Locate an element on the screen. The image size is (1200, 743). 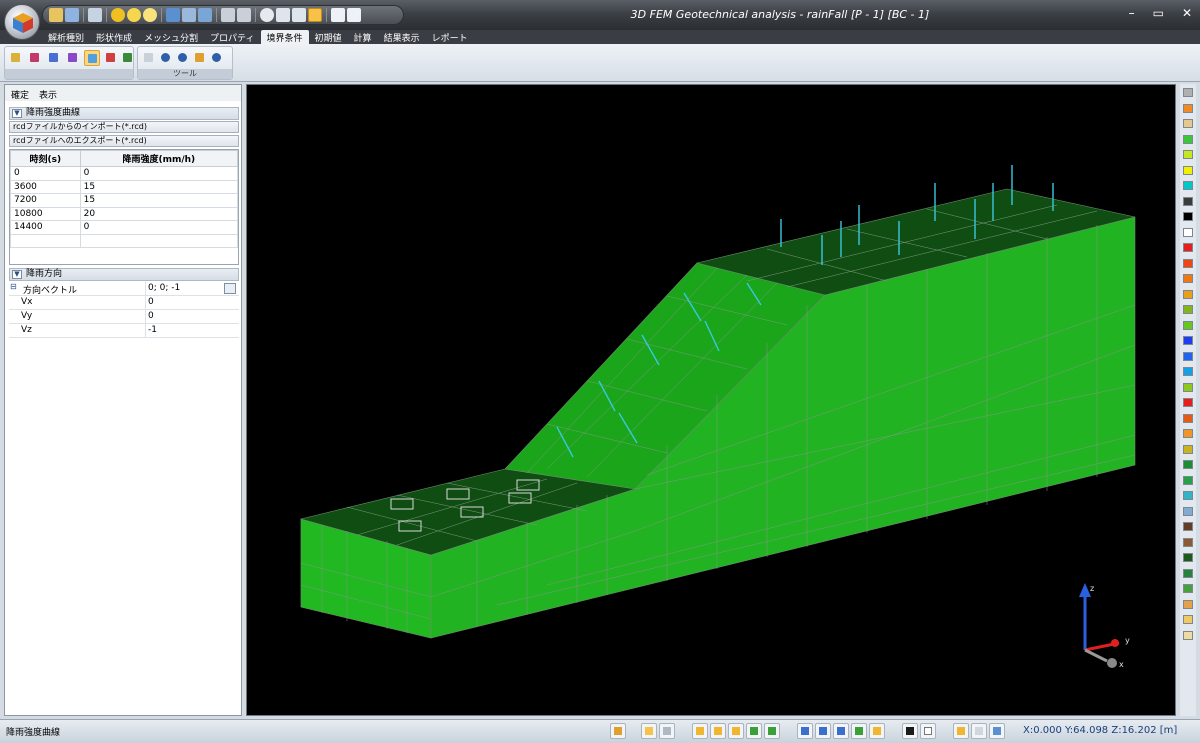
tab-results: 結果表示 is located at coordinates (402, 37).